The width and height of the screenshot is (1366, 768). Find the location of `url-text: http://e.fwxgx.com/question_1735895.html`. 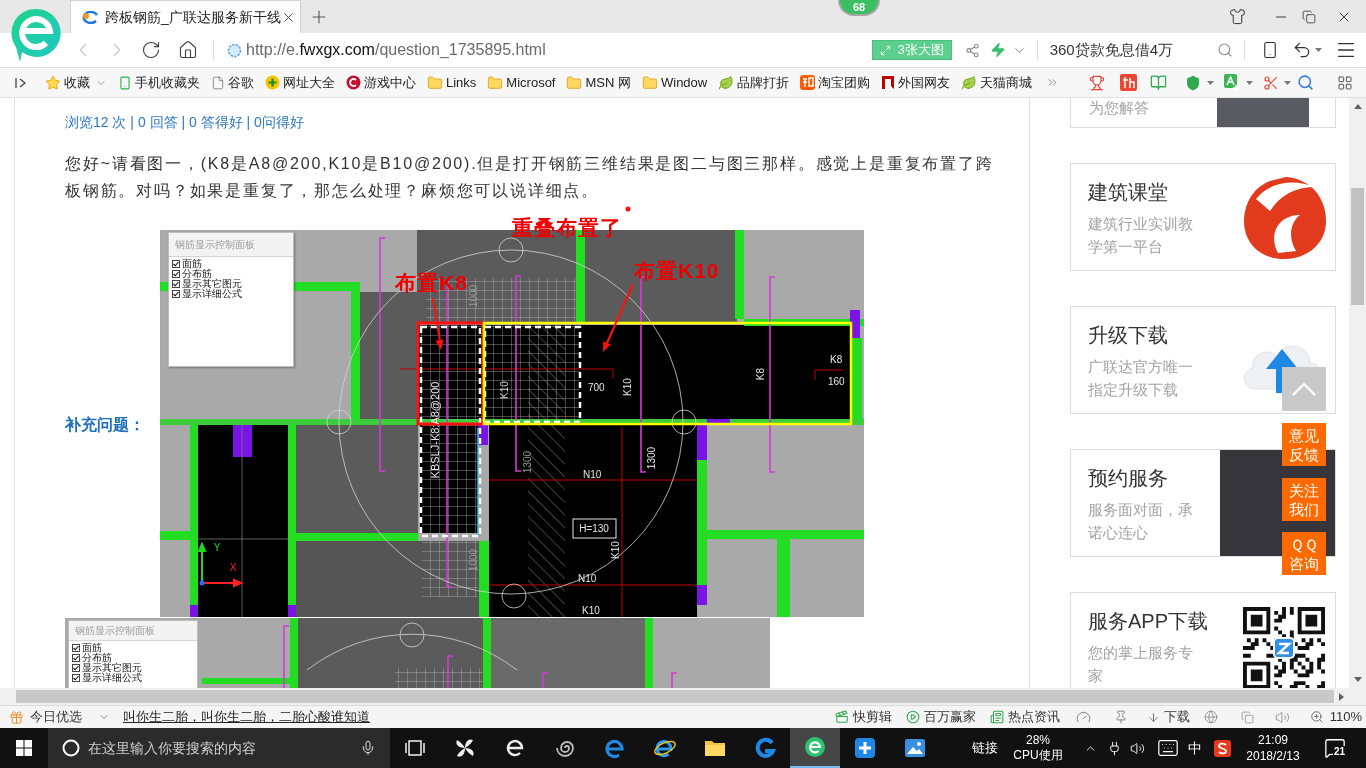

url-text: http://e.fwxgx.com/question_1735895.html is located at coordinates (396, 50).